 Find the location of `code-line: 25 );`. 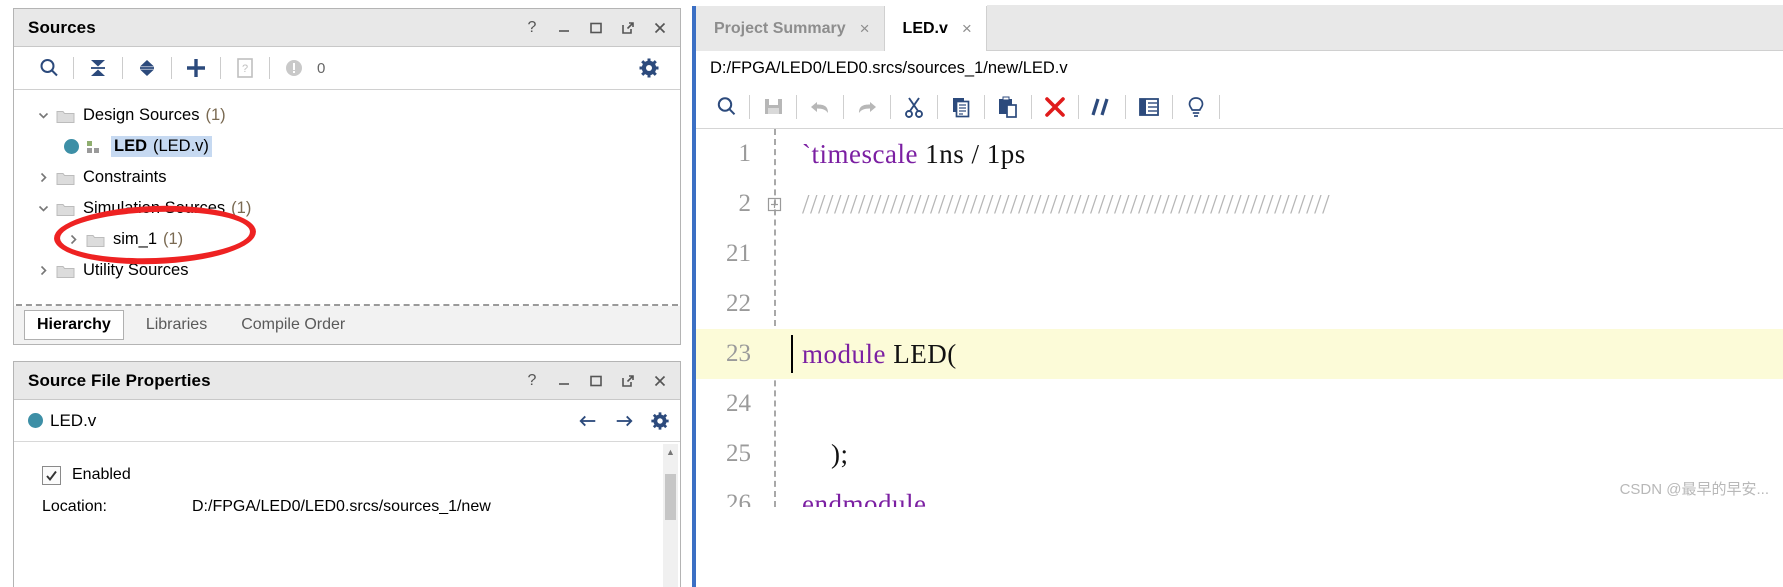

code-line: 25 ); is located at coordinates (1239, 454).